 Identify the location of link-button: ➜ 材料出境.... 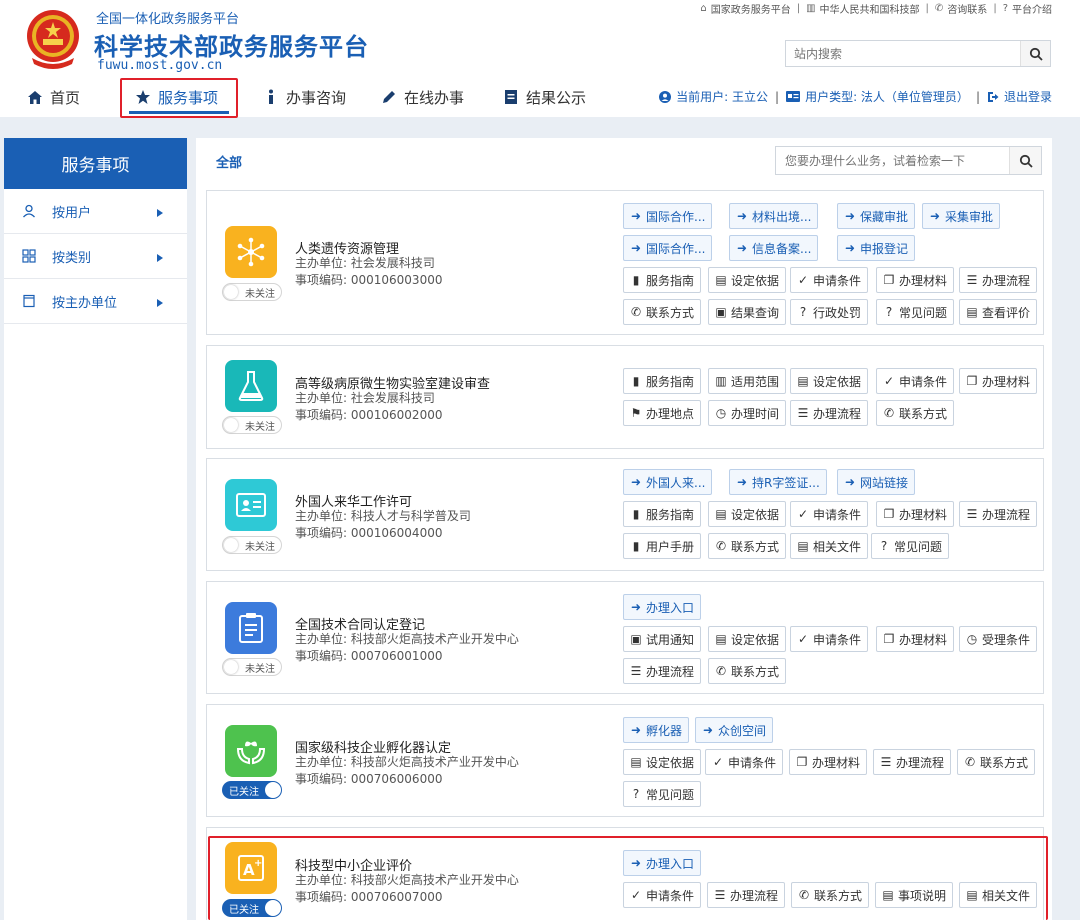
(774, 216).